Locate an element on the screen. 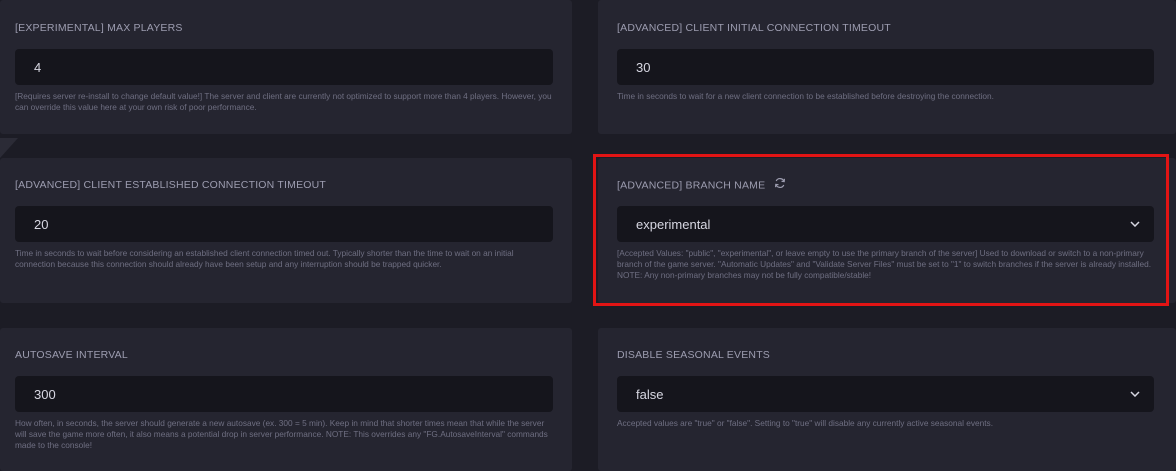 The width and height of the screenshot is (1176, 471). max-players-input: 4 is located at coordinates (284, 67).